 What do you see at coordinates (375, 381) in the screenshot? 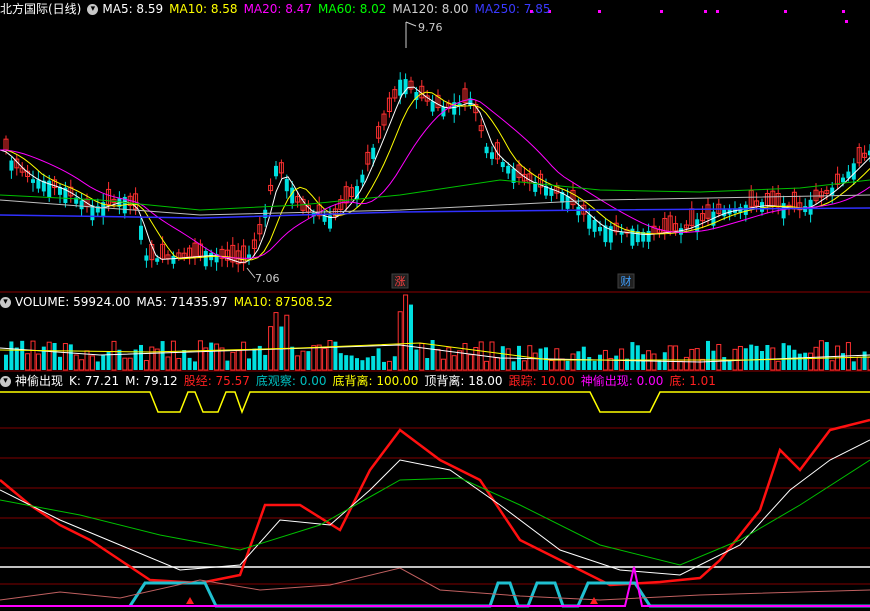
I see `indicator-label-5: 底背离: 100.00` at bounding box center [375, 381].